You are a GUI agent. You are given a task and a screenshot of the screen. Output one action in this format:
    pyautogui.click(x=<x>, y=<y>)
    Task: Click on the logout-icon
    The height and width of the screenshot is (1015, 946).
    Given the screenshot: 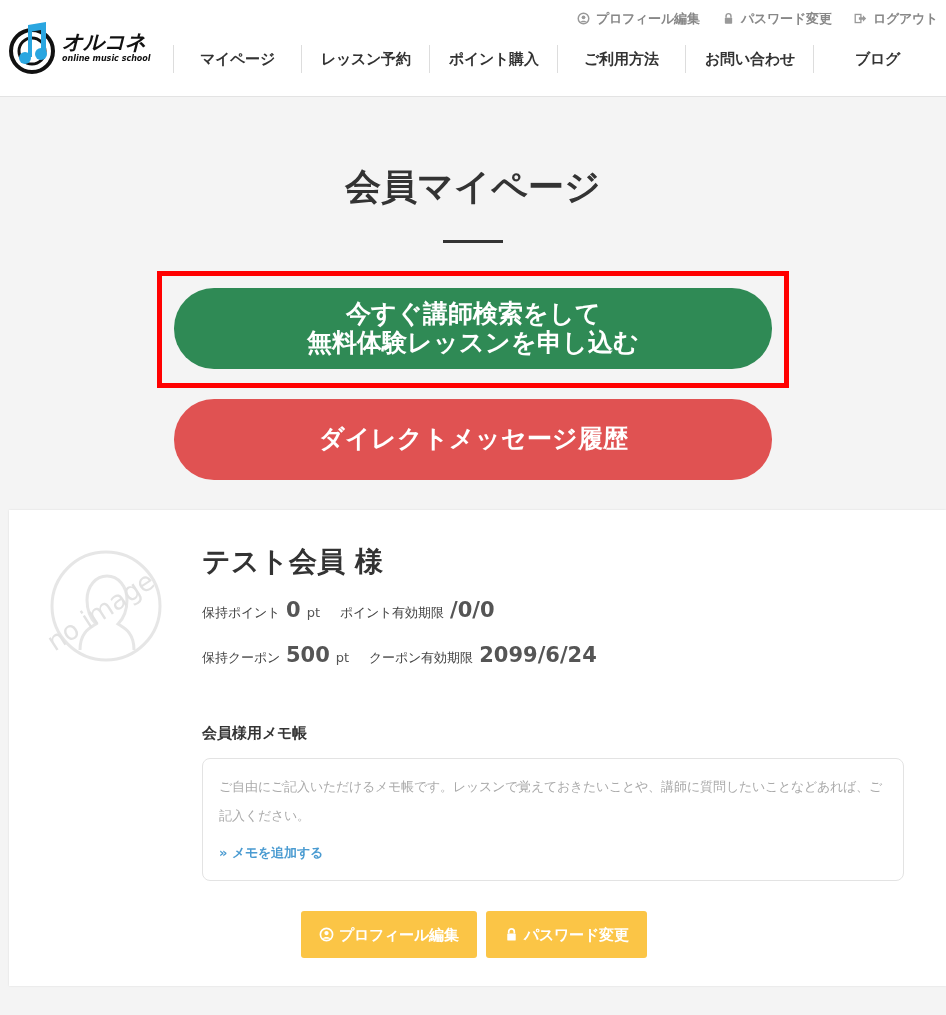 What is the action you would take?
    pyautogui.click(x=860, y=19)
    